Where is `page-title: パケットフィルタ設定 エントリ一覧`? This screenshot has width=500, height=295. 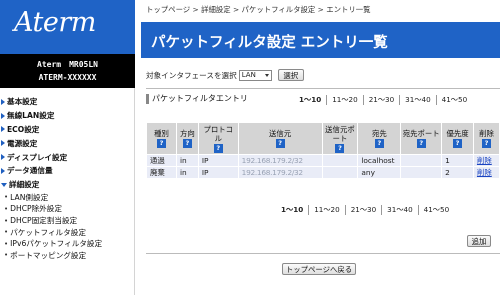 page-title: パケットフィルタ設定 エントリ一覧 is located at coordinates (269, 43).